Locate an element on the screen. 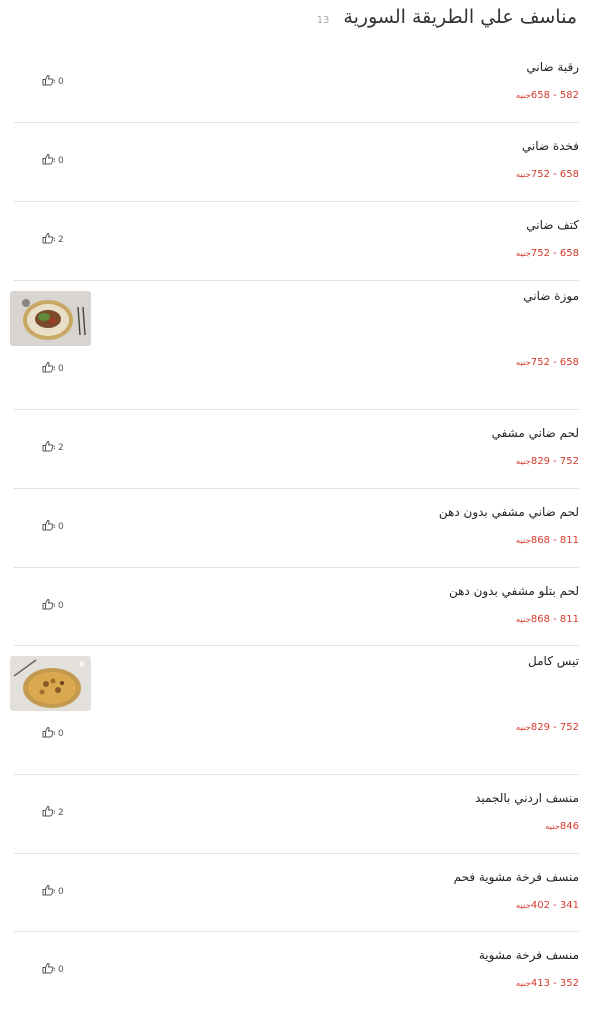  price-value: 846 is located at coordinates (569, 826).